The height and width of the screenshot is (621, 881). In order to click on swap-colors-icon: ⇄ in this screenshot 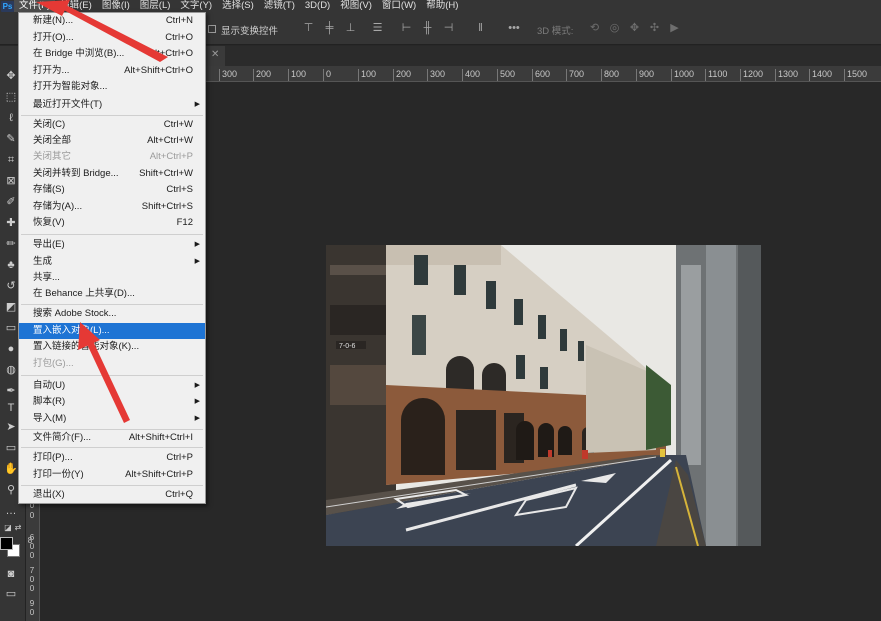, I will do `click(18, 528)`.